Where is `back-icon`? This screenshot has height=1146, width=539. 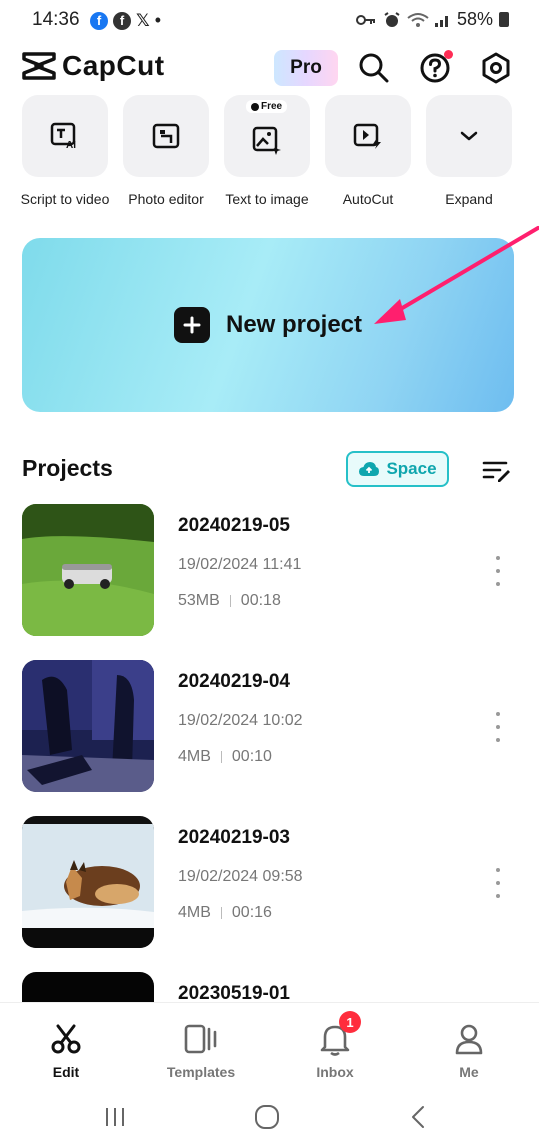
back-icon is located at coordinates (418, 1117).